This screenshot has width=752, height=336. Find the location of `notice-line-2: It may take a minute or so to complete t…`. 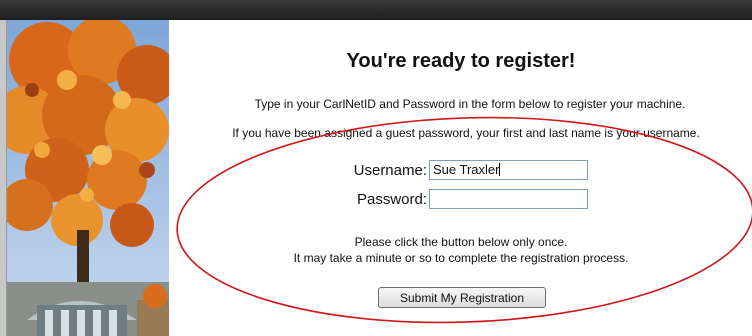

notice-line-2: It may take a minute or so to complete t… is located at coordinates (461, 258).